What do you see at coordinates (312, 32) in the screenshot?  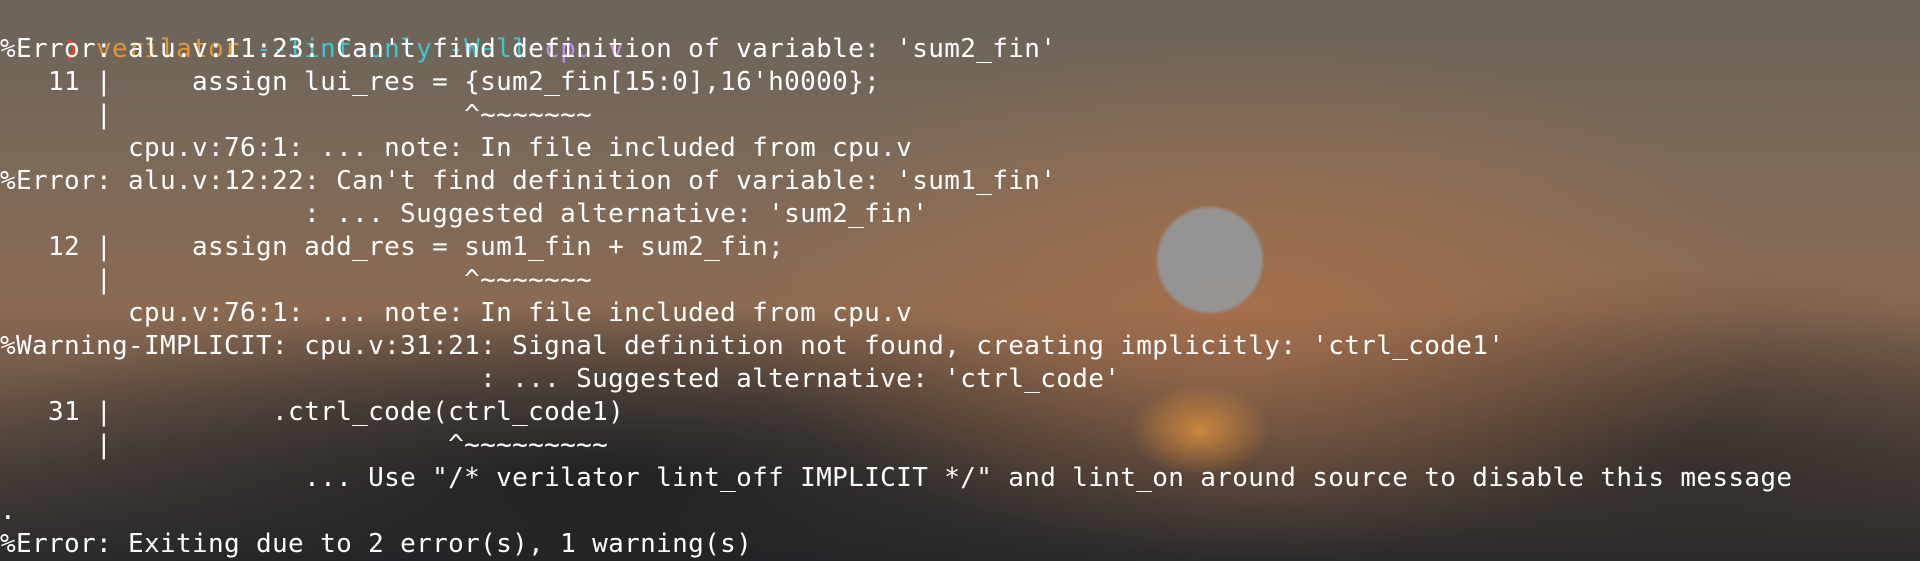 I see `command-line: ❯ verilator --lint-only -Wall cpu.v` at bounding box center [312, 32].